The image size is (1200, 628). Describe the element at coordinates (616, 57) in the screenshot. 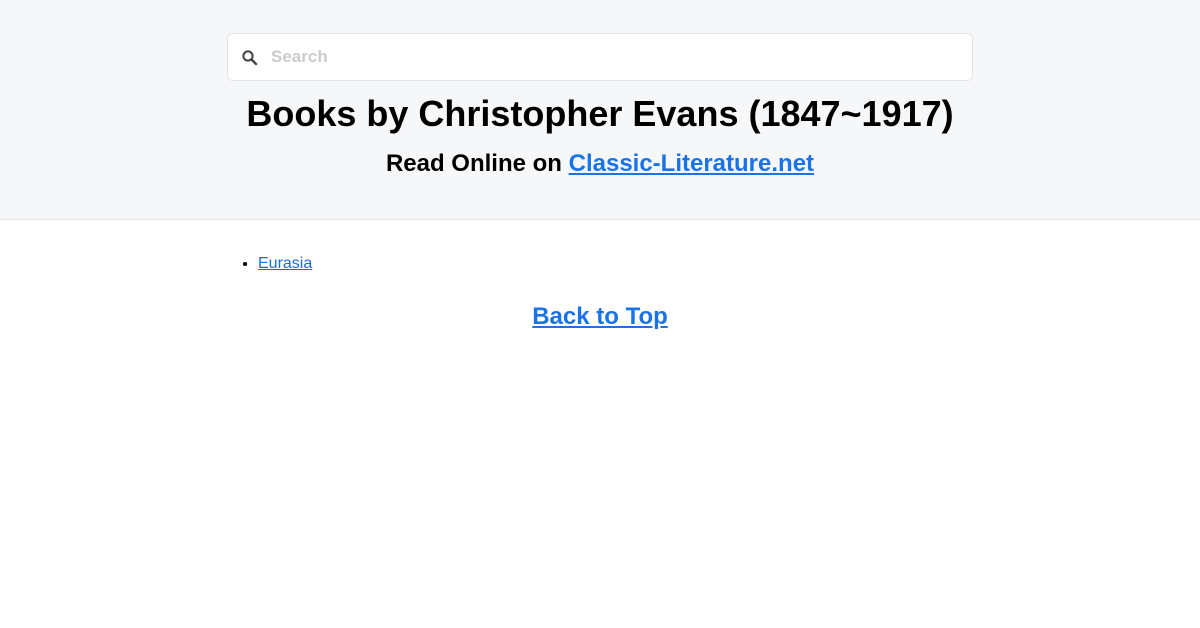

I see `search-input` at that location.